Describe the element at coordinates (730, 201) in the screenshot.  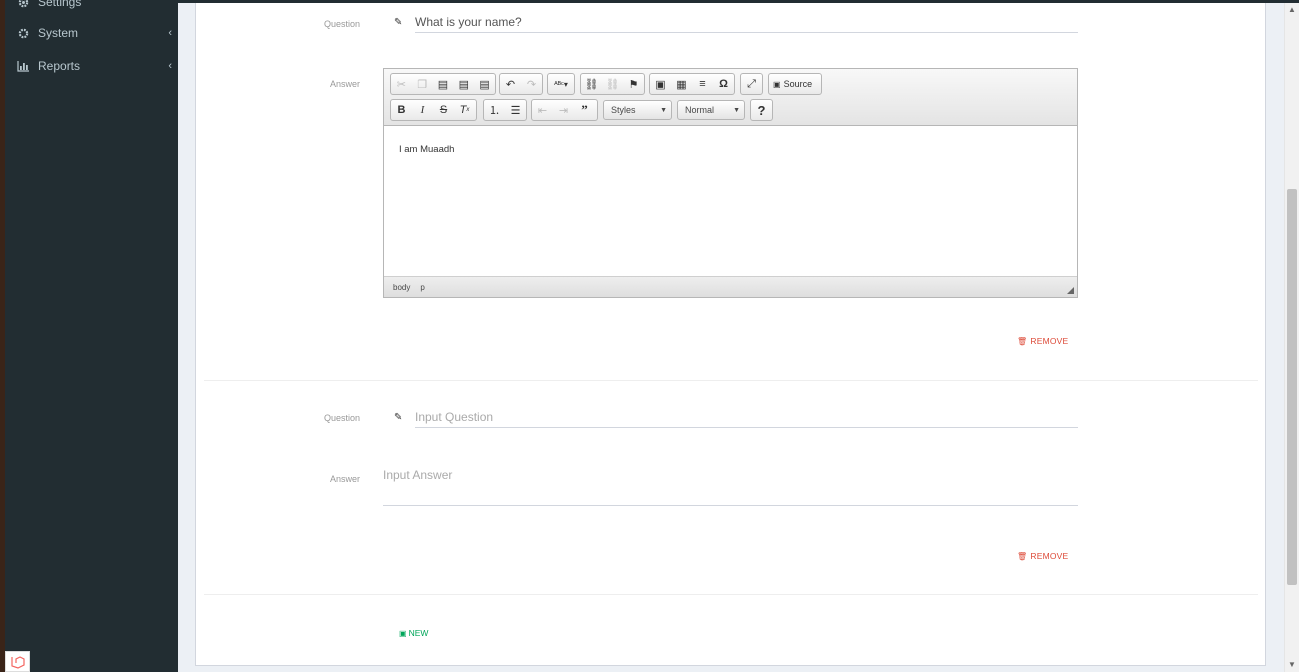
I see `editor-content-area: I am Muaadh` at that location.